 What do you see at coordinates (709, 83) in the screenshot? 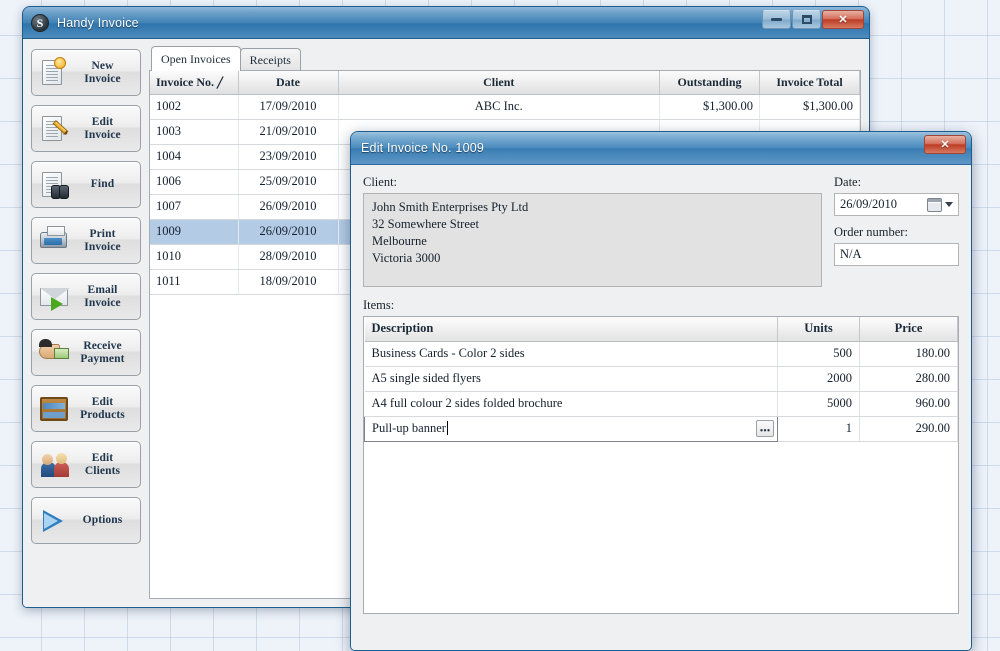
I see `column-header-outstanding: Outstanding` at bounding box center [709, 83].